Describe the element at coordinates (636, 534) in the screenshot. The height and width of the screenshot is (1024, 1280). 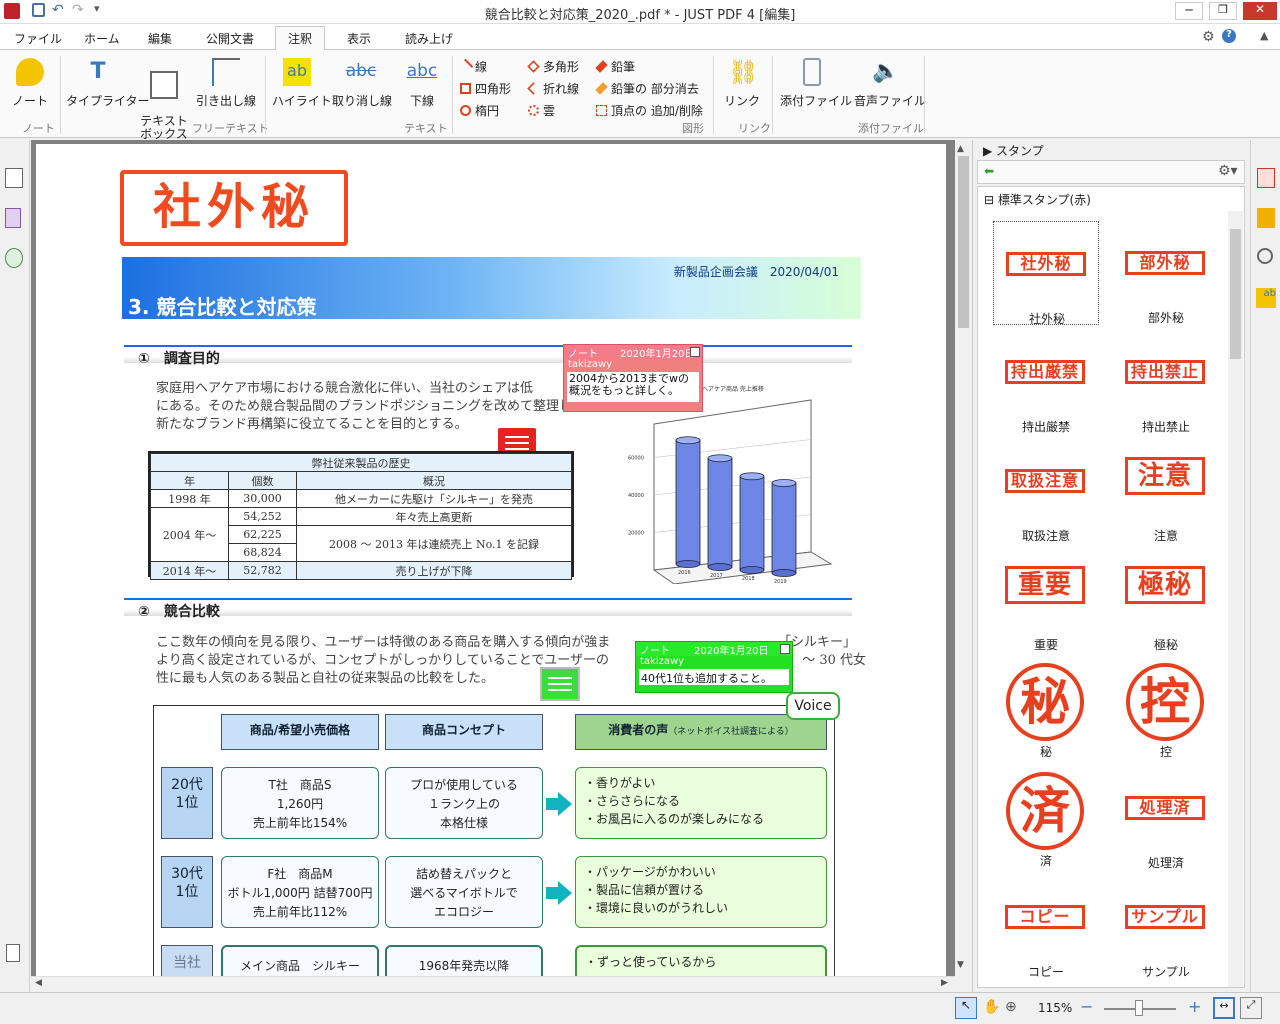
I see `y-tick-label: 20000` at that location.